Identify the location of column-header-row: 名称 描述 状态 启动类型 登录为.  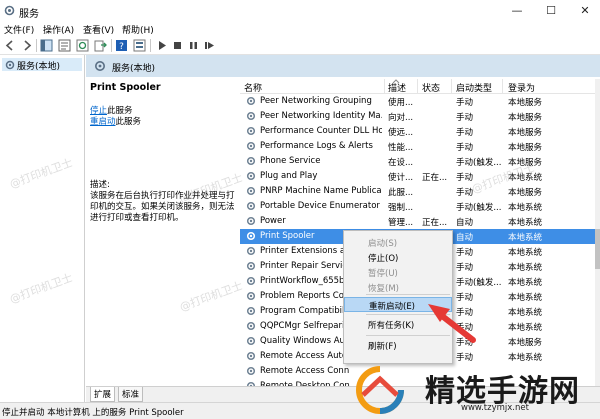
(417, 86).